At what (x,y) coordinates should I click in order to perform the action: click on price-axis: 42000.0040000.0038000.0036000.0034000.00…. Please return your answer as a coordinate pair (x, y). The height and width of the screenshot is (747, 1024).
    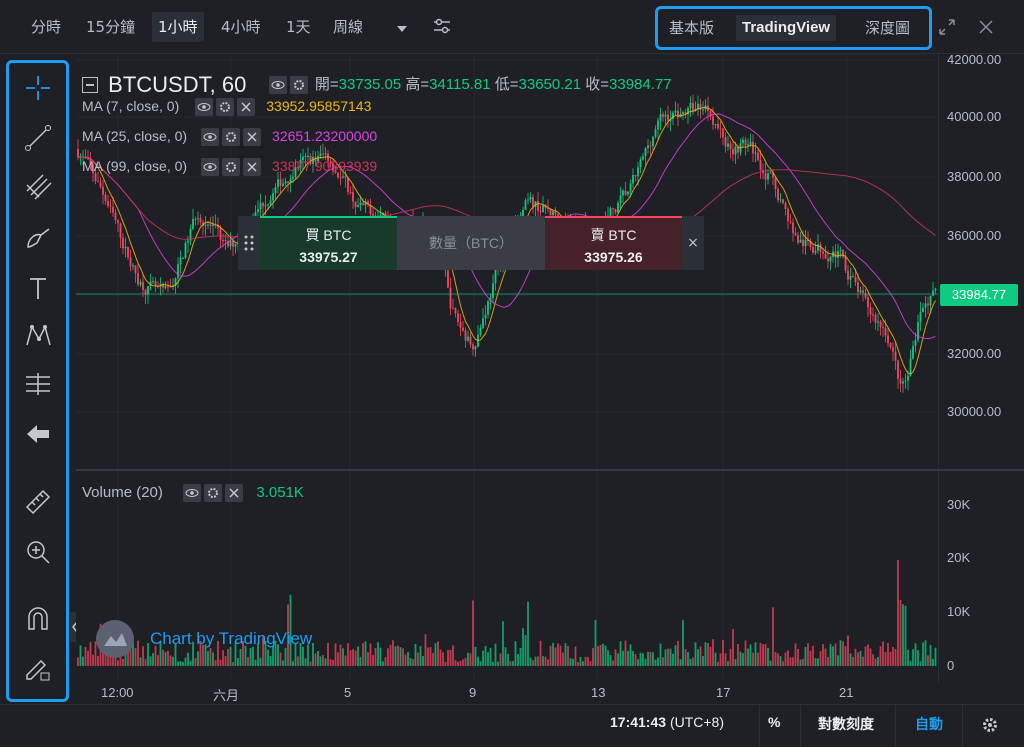
    Looking at the image, I should click on (981, 367).